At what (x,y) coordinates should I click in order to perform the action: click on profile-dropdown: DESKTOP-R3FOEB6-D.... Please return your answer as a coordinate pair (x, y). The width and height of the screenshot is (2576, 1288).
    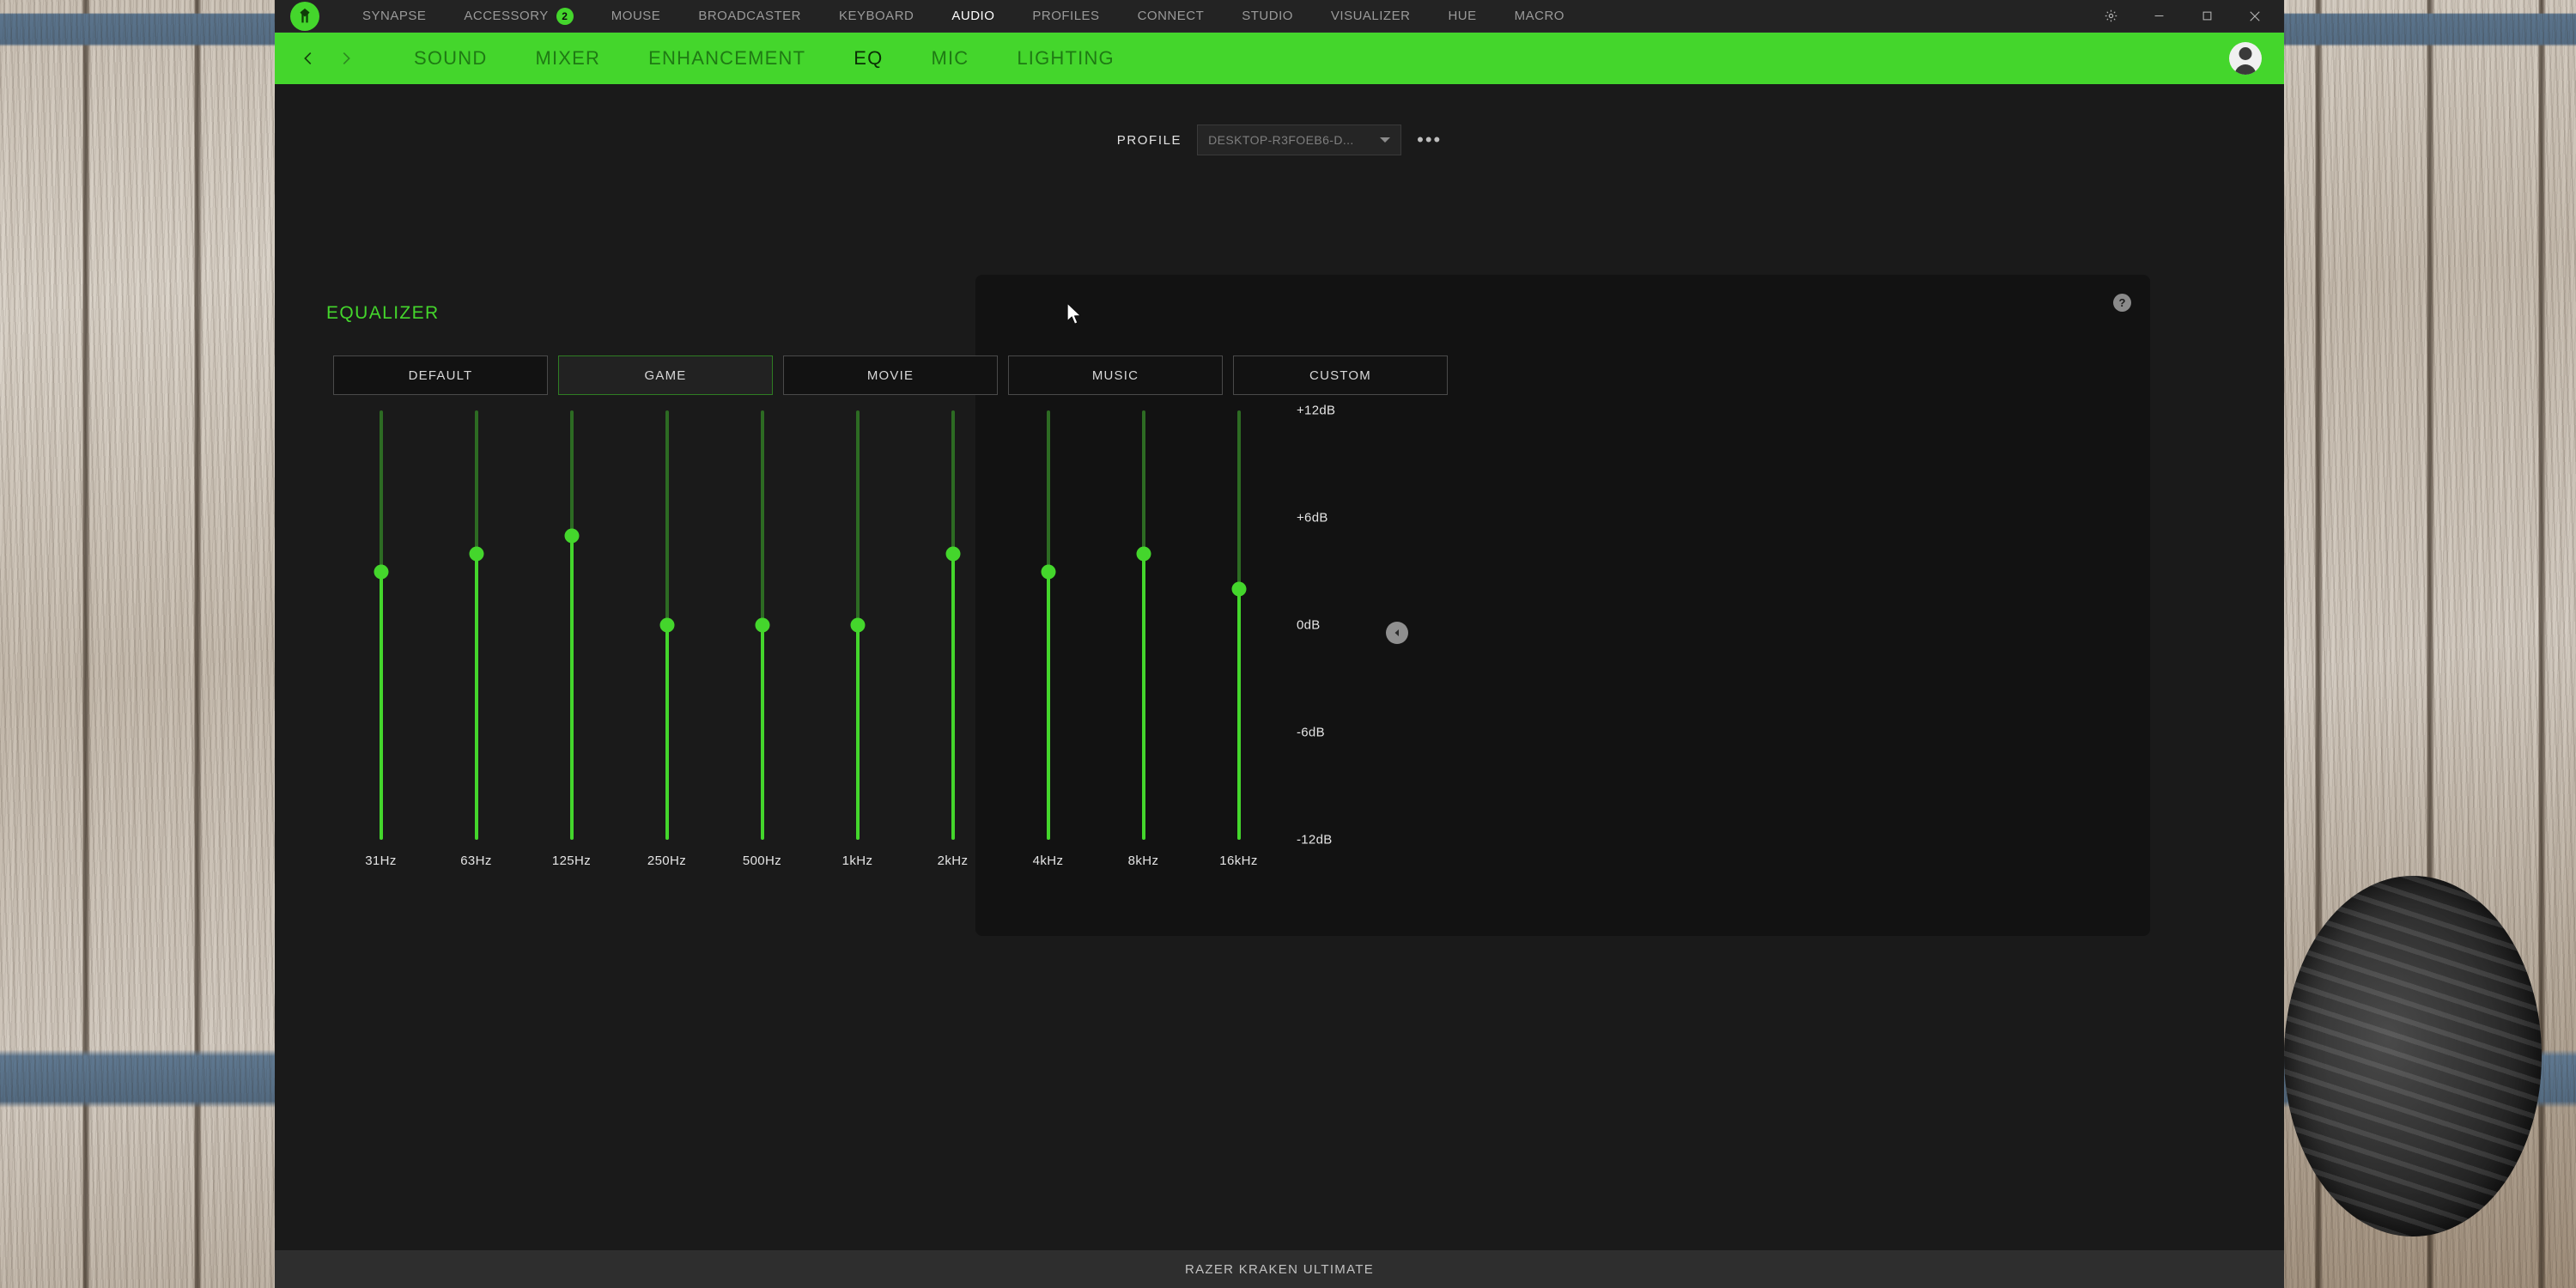
    Looking at the image, I should click on (1299, 140).